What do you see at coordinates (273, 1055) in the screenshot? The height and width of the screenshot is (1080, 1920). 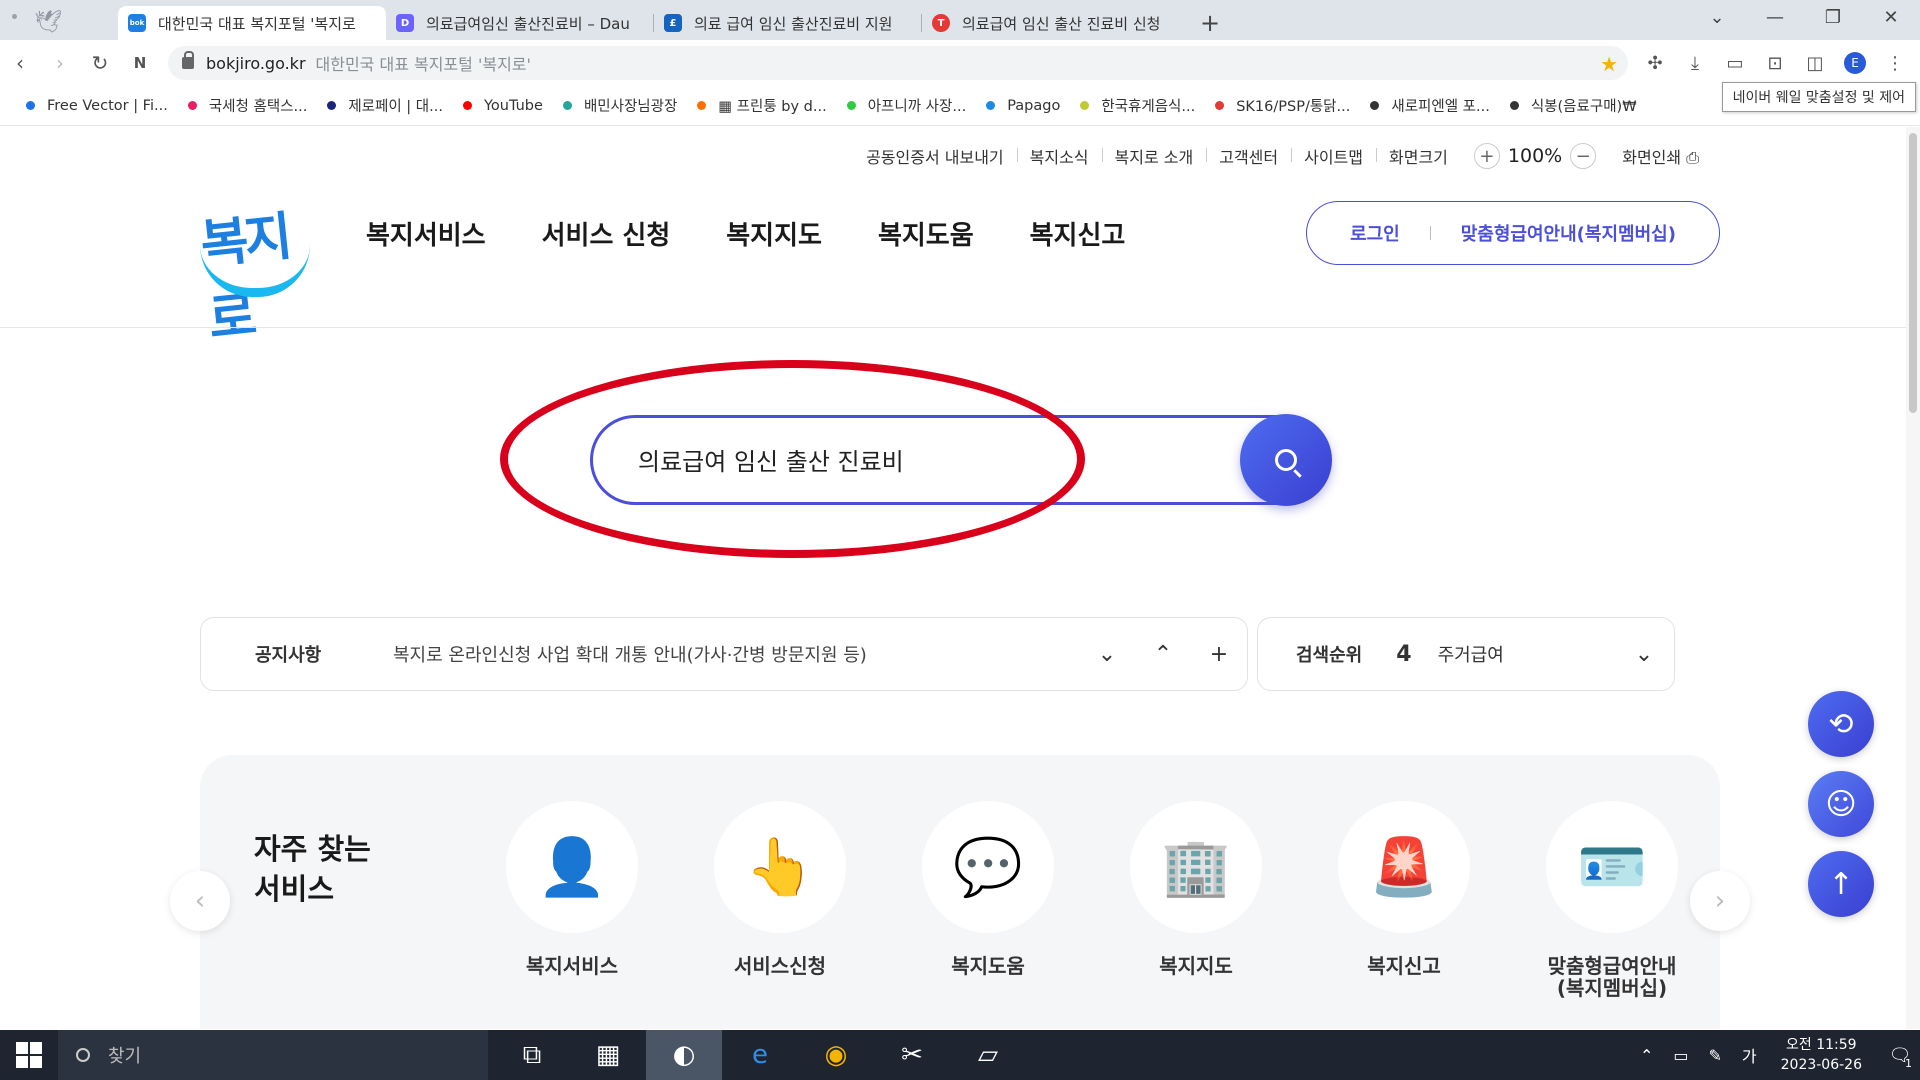 I see `taskbar-search: 찾기` at bounding box center [273, 1055].